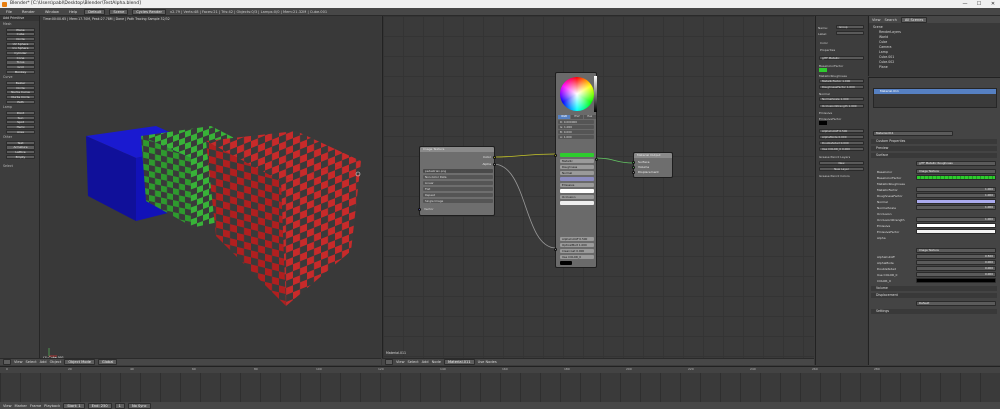  Describe the element at coordinates (576, 132) in the screenshot. I see `picker-b-field: B: 0.000` at that location.